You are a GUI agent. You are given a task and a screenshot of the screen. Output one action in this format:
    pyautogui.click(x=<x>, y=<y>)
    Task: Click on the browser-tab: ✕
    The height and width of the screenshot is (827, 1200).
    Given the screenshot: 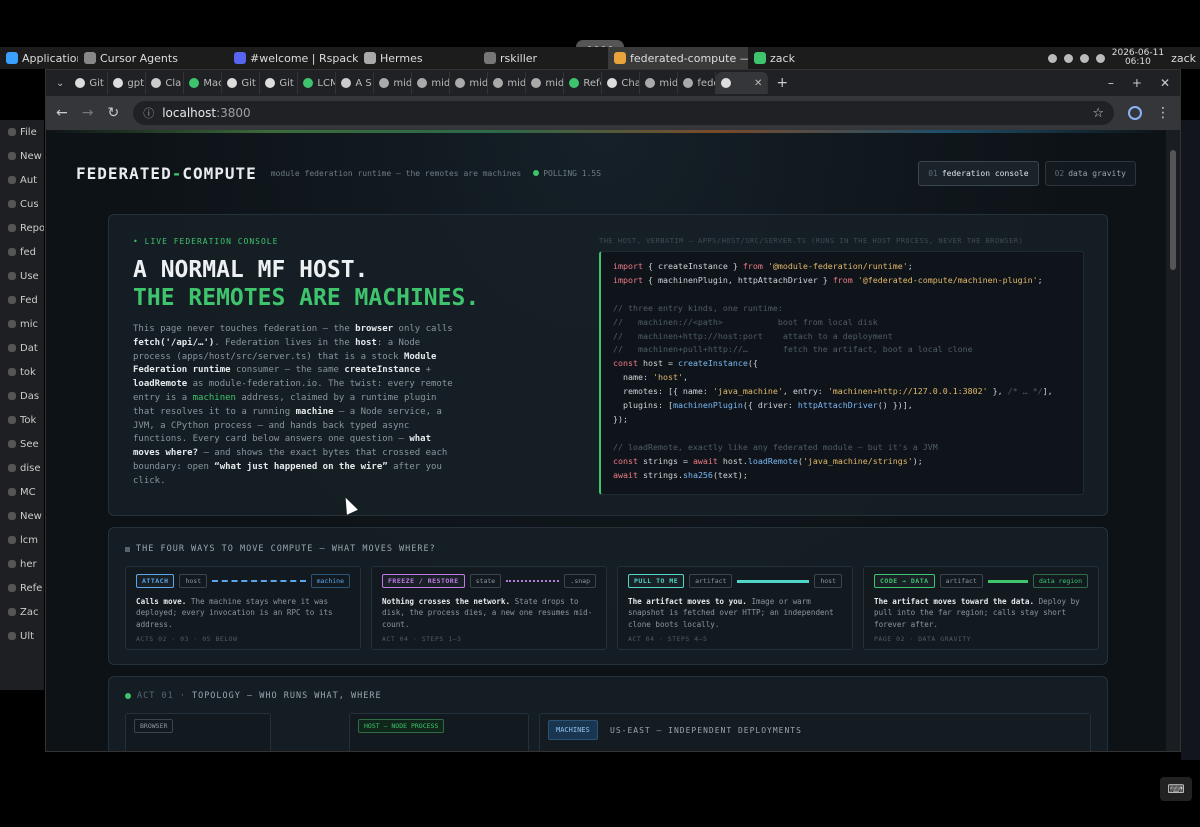 What is the action you would take?
    pyautogui.click(x=742, y=83)
    